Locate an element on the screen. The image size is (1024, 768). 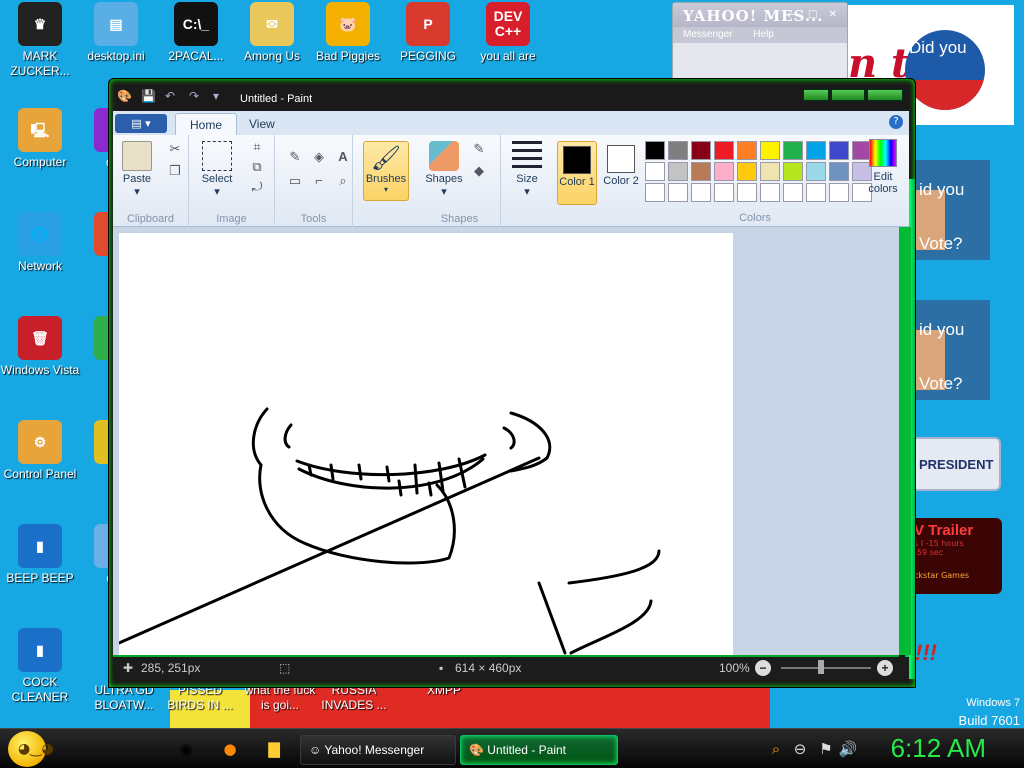
action-center-icon: ⚑ is located at coordinates (826, 749).